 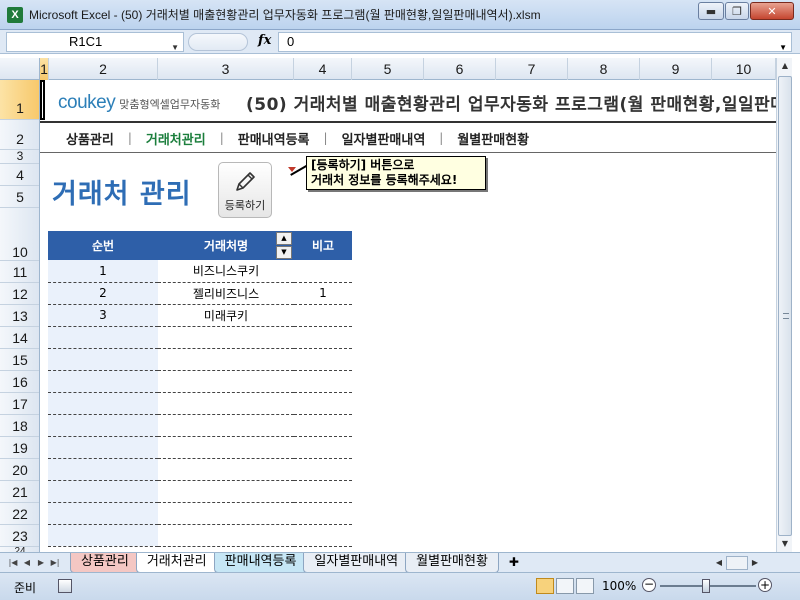 I want to click on cell-client-name: 미래쿠키, so click(x=226, y=315).